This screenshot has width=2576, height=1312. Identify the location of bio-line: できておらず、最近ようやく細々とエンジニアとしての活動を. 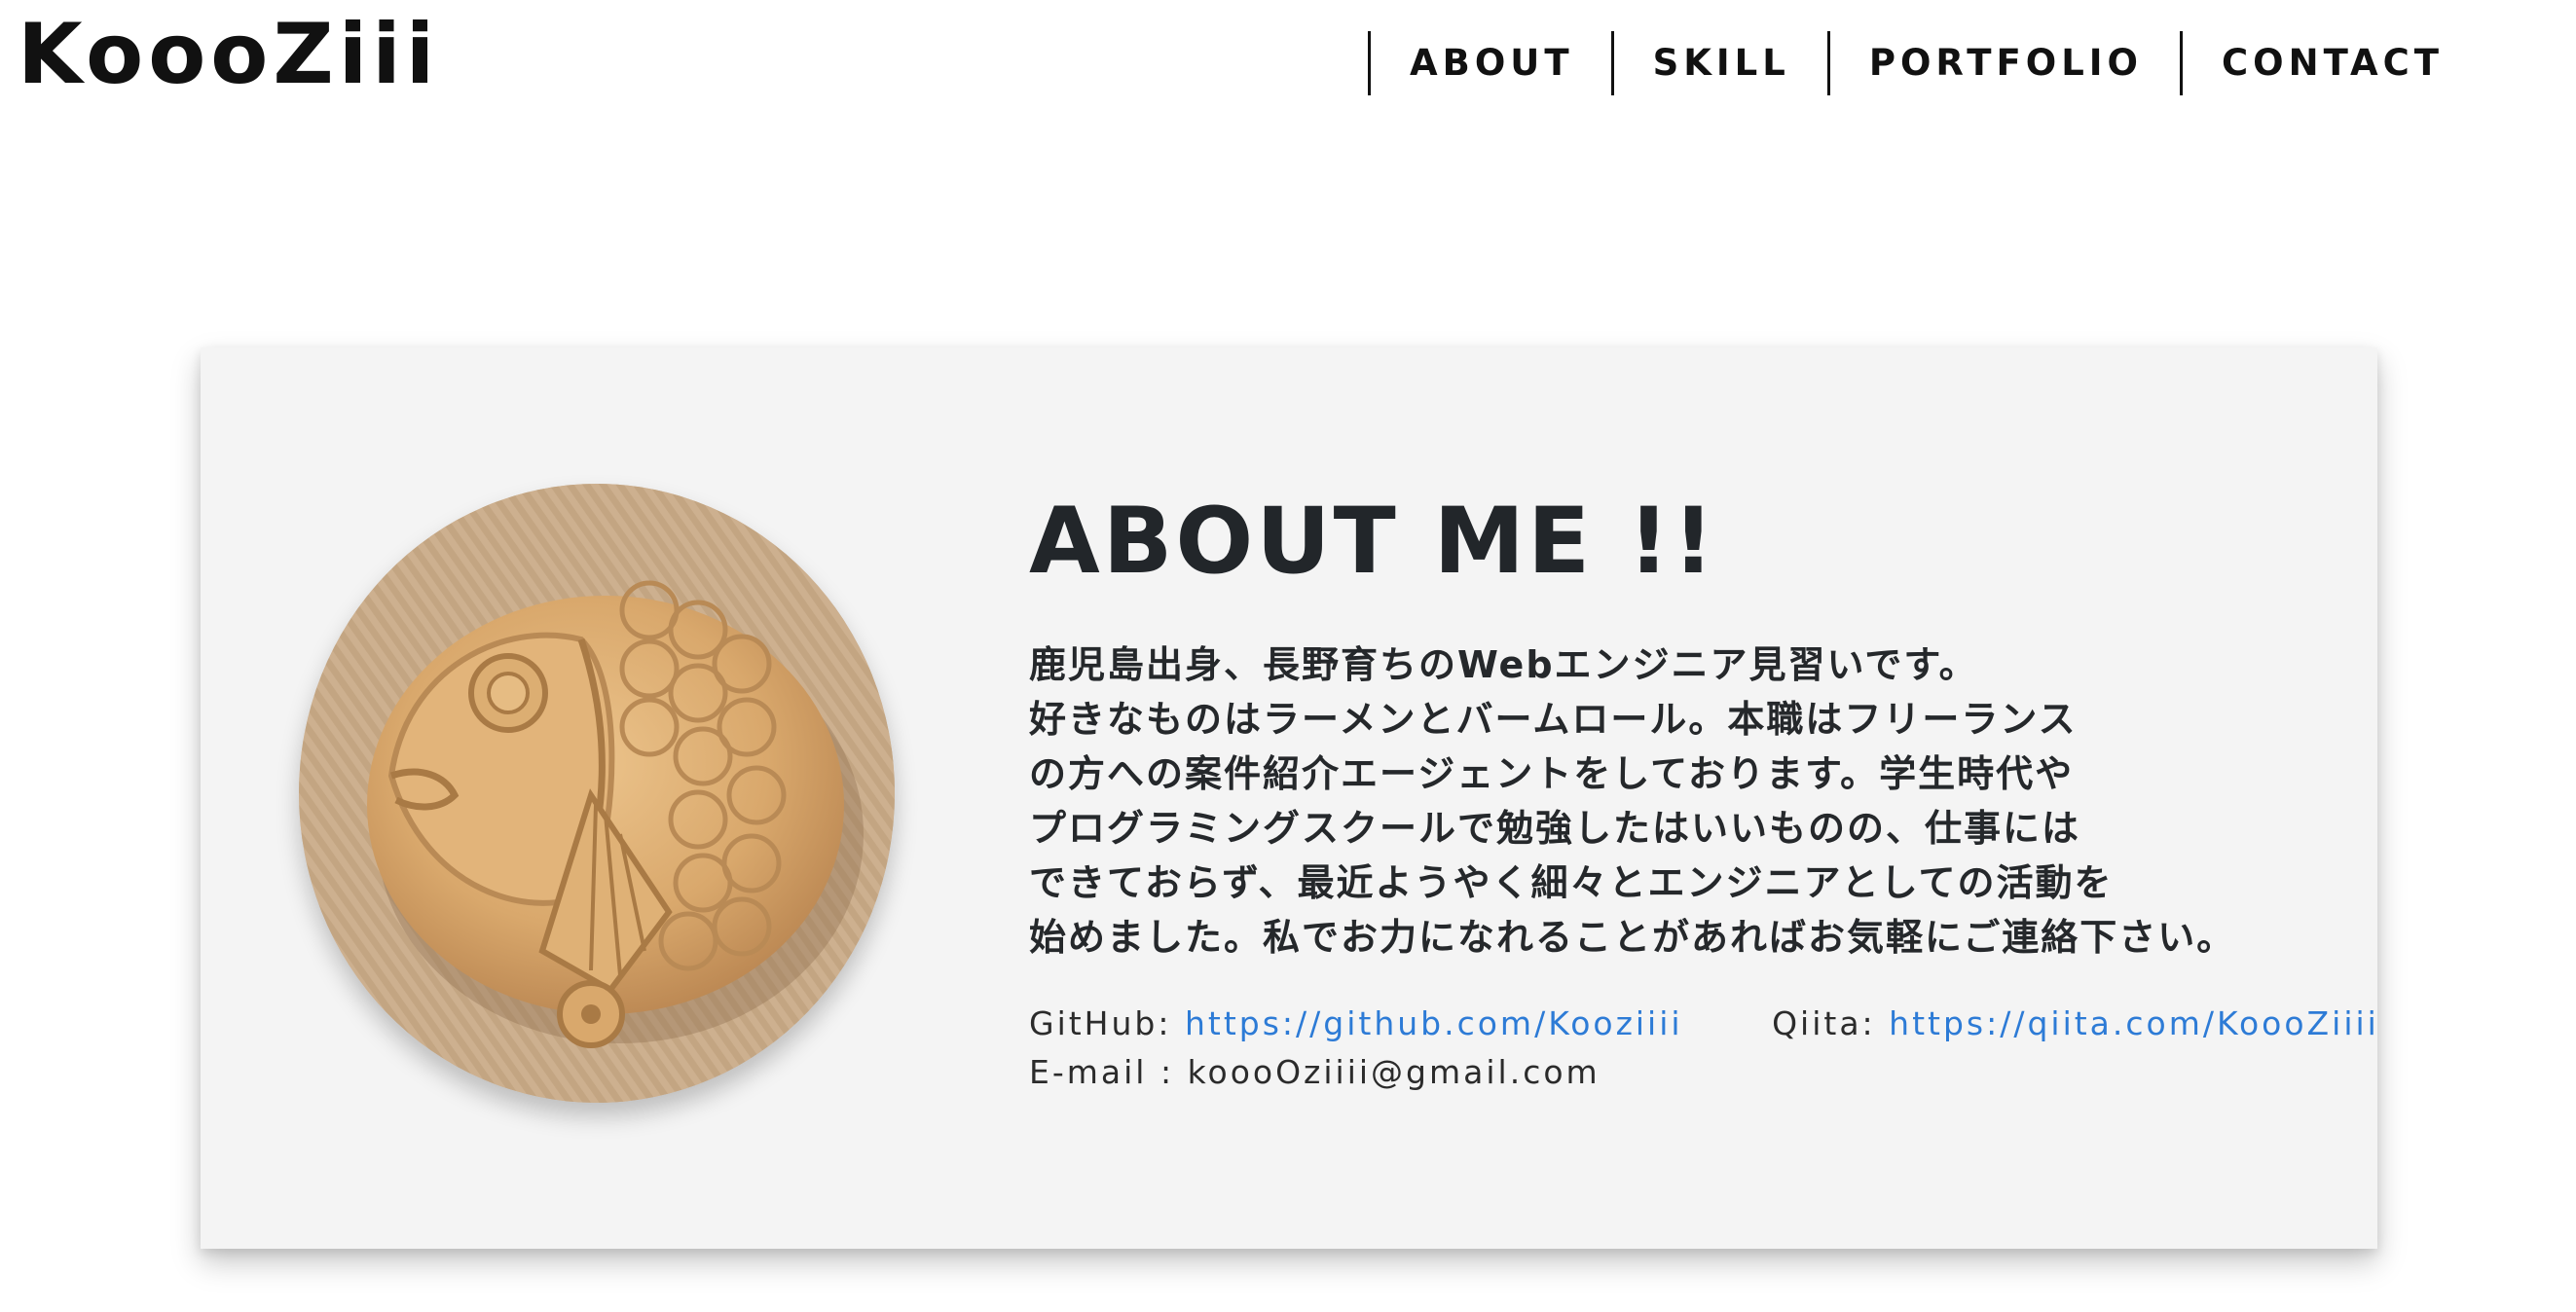
(1571, 882).